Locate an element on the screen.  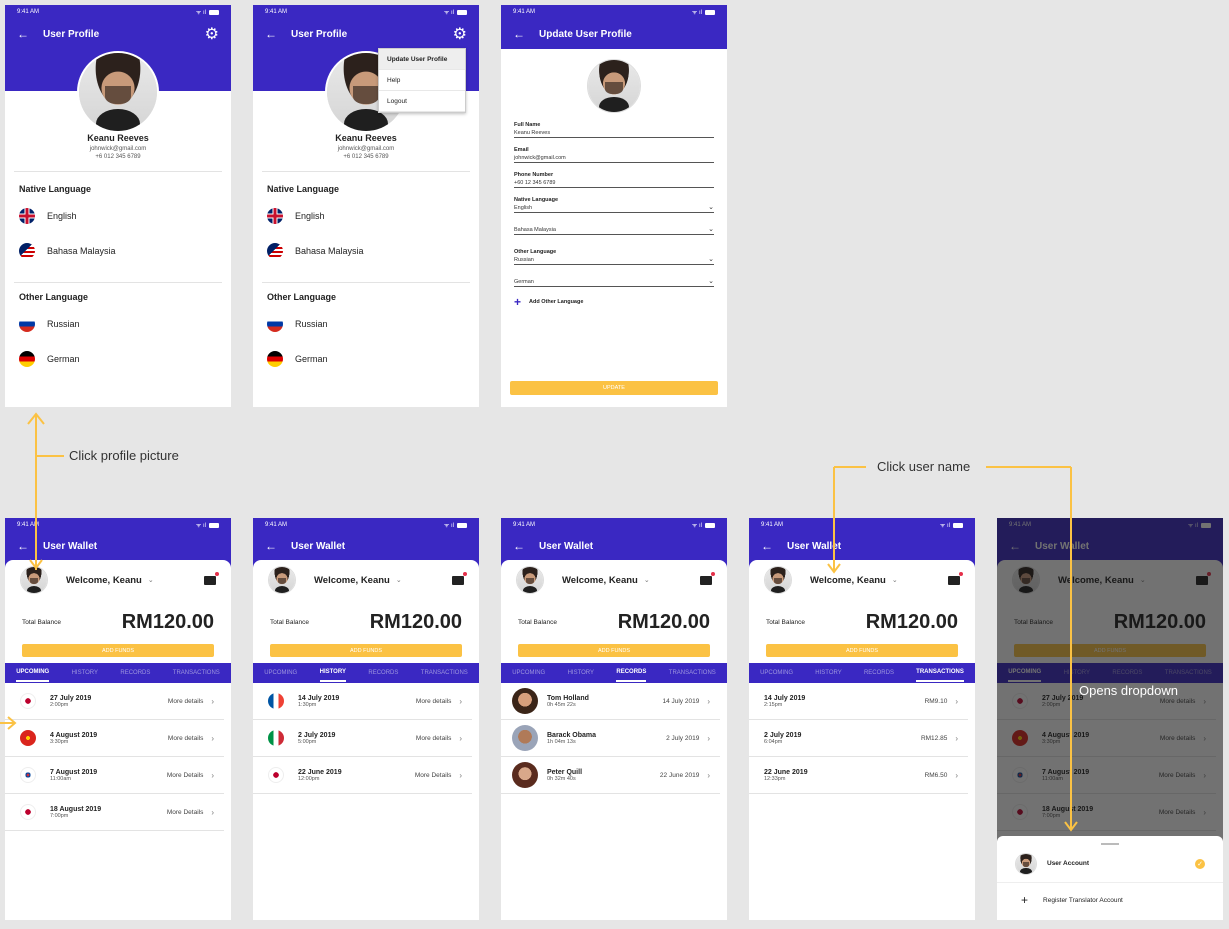
list-item: 7 August 201911:00am More Details › is located at coordinates (114, 775).